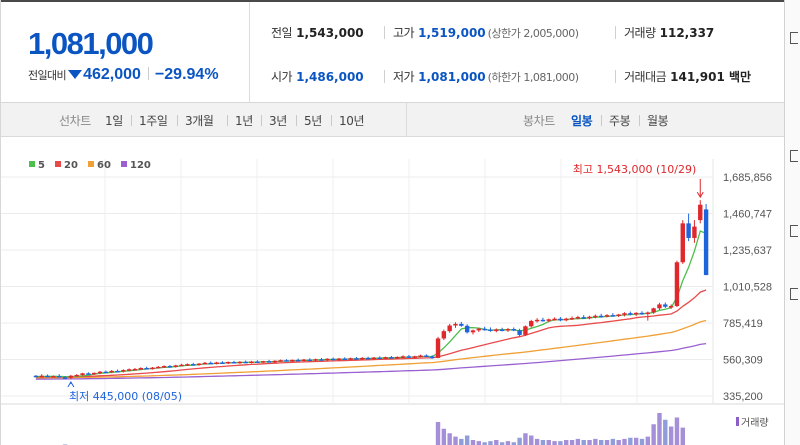 The image size is (800, 445). I want to click on line-chart-label: 선차트, so click(75, 121).